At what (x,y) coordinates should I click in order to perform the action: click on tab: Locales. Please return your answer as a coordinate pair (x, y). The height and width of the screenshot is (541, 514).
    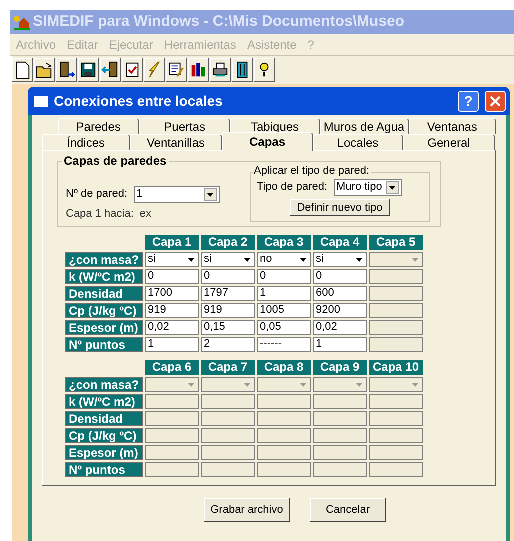
    Looking at the image, I should click on (358, 142).